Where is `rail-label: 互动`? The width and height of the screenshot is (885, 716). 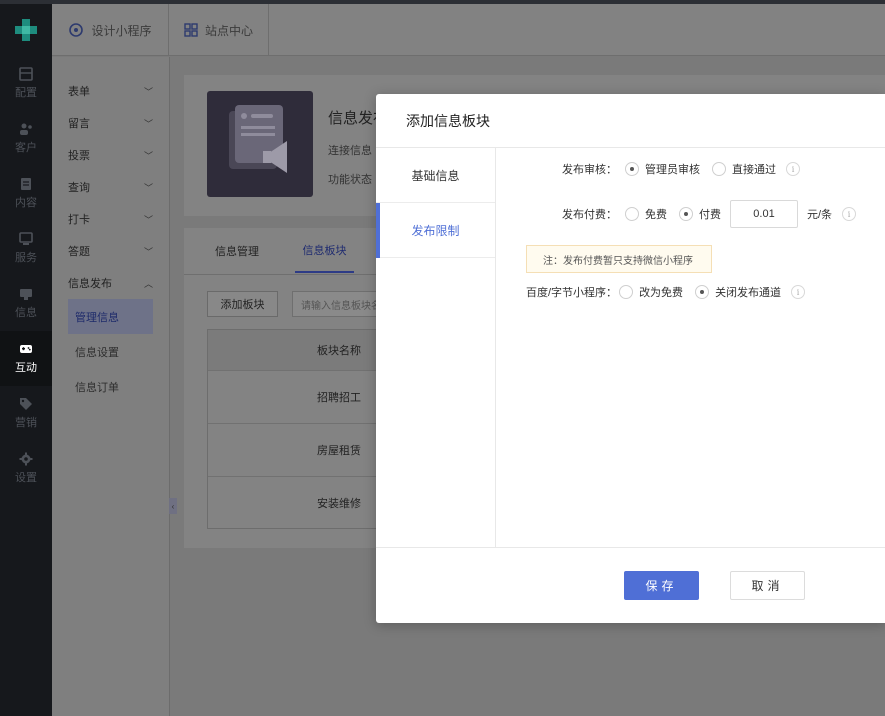
rail-label: 互动 is located at coordinates (26, 368).